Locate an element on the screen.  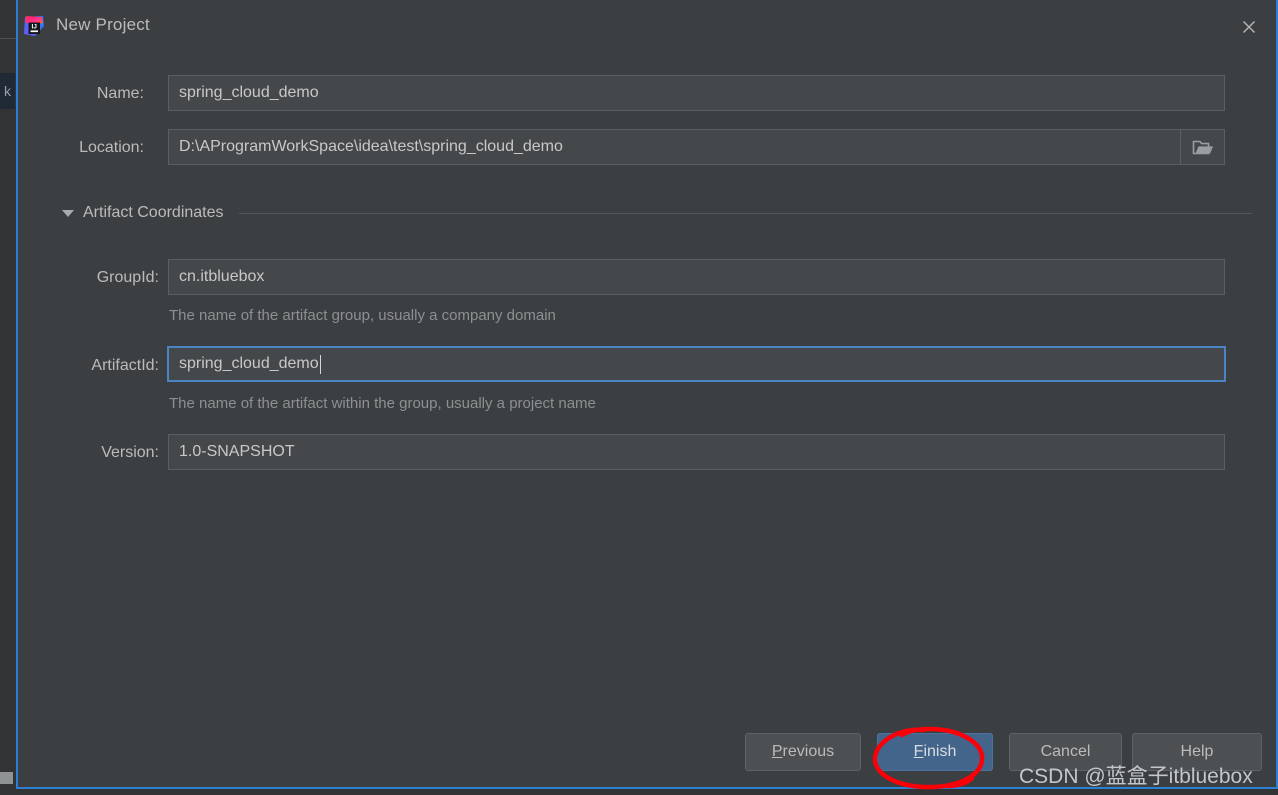
artifact-id-label: ArtifactId: is located at coordinates (125, 365).